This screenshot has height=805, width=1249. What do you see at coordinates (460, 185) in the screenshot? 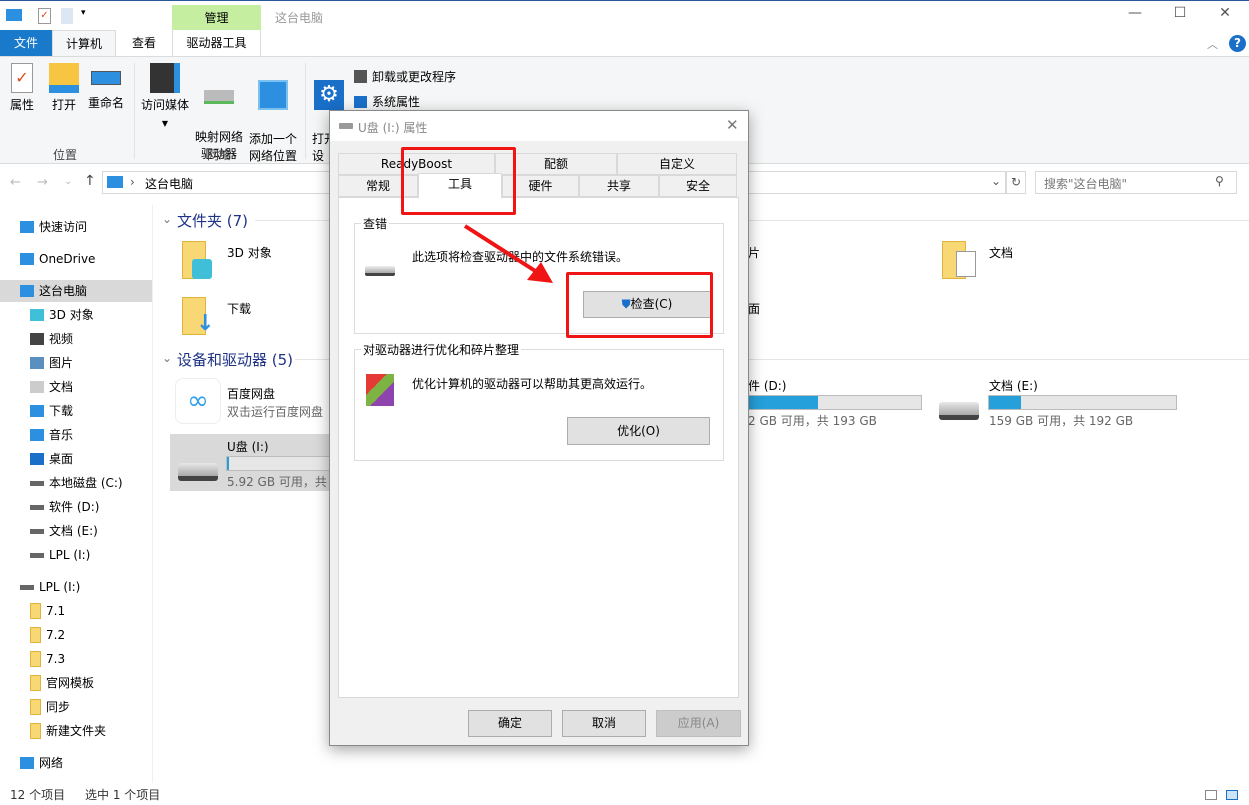
I see `tab-tools: 工具` at bounding box center [460, 185].